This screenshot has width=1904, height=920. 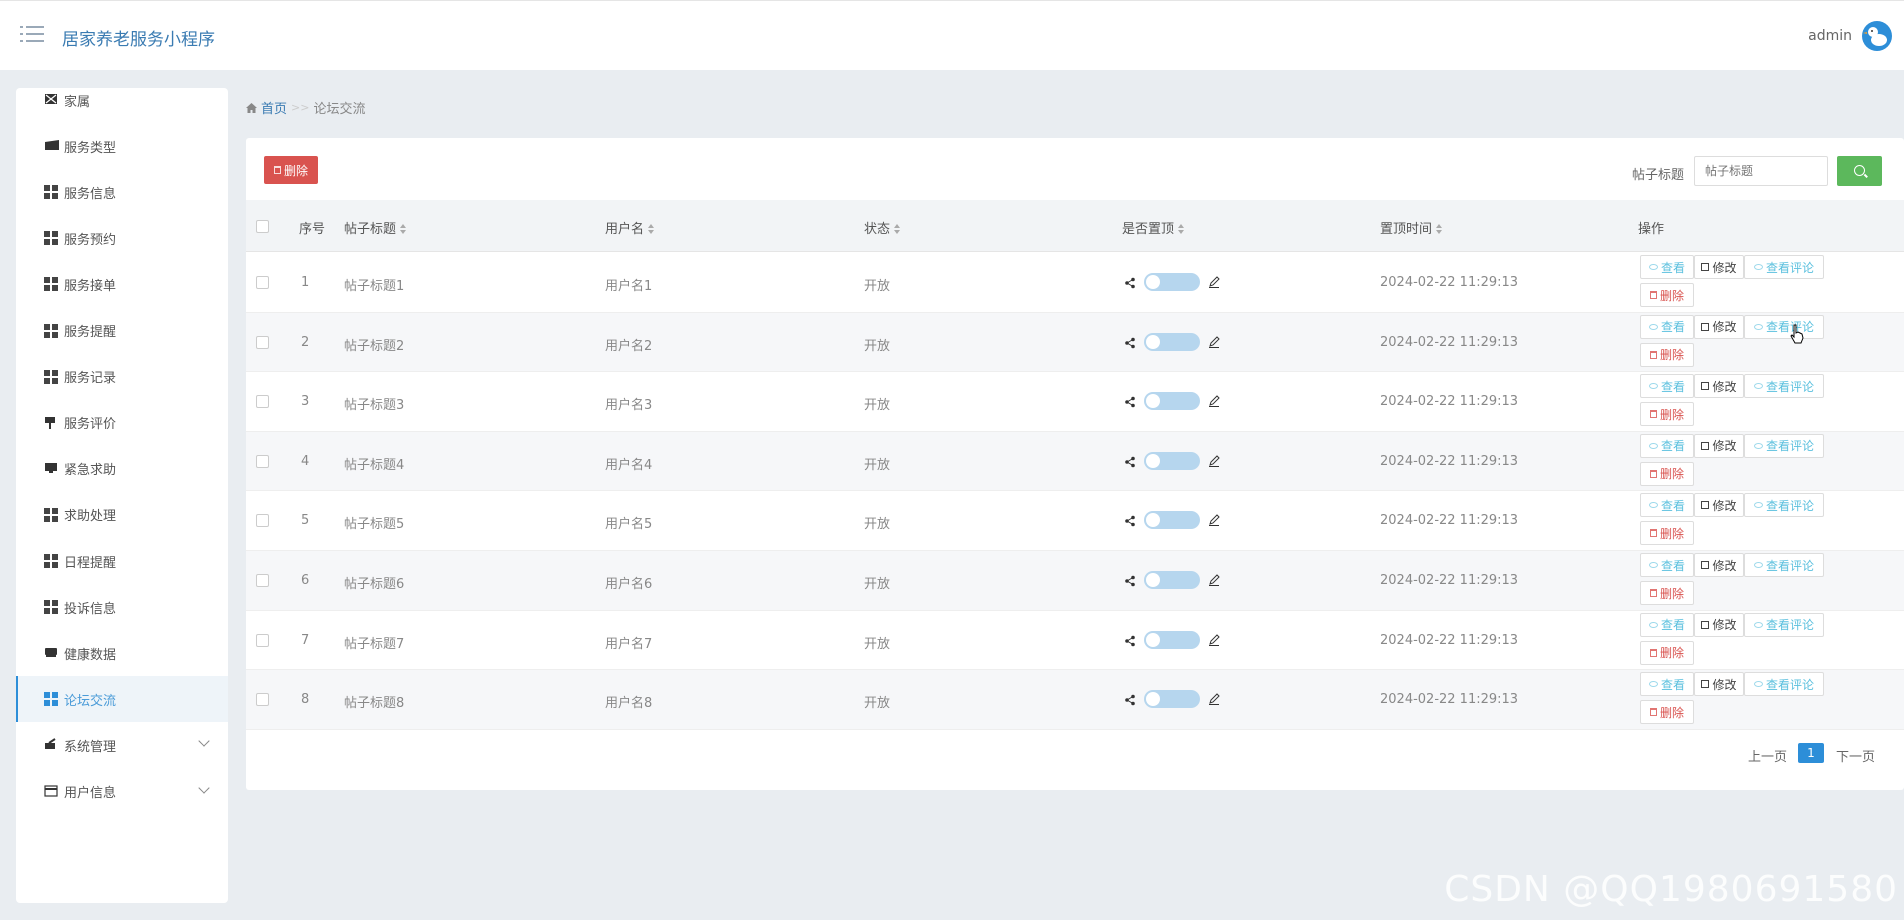 What do you see at coordinates (122, 607) in the screenshot?
I see `sidebar-item-12: 投诉信息` at bounding box center [122, 607].